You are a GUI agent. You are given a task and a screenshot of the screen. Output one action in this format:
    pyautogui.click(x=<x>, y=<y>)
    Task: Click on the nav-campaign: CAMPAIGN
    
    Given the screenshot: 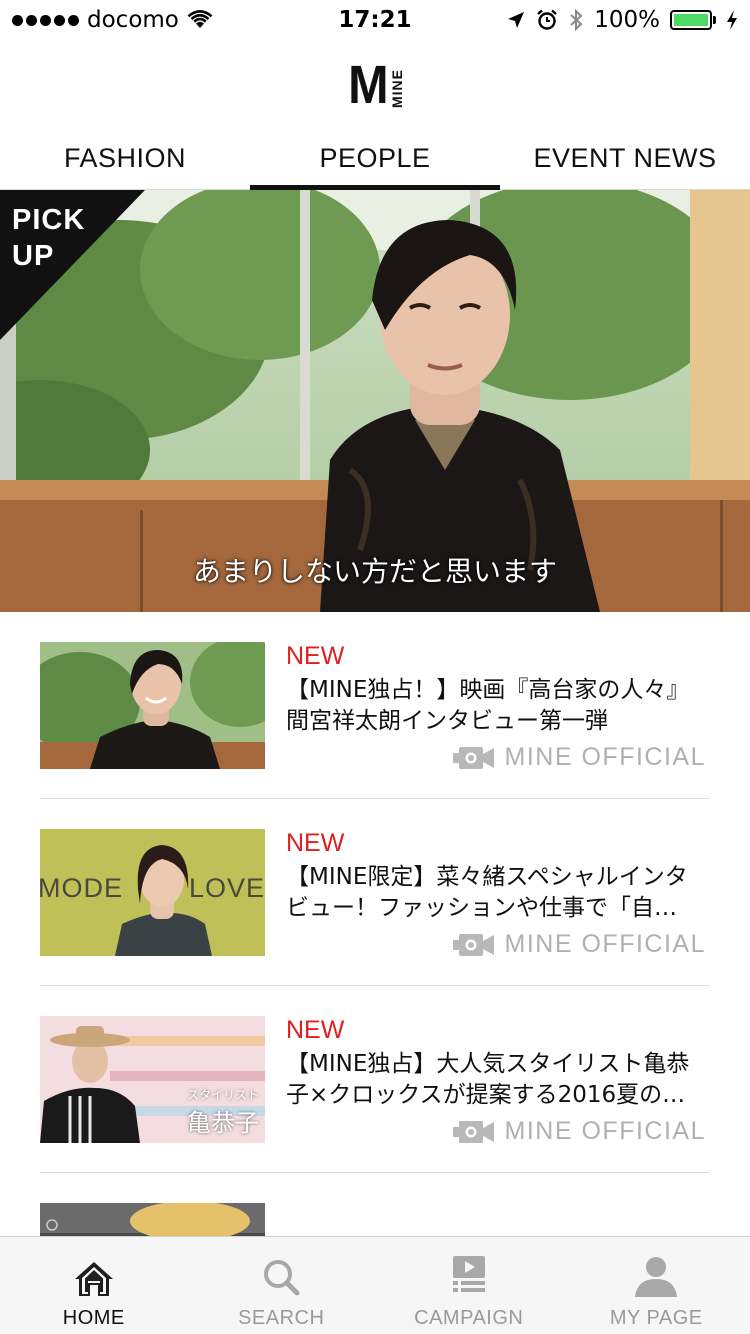 What is the action you would take?
    pyautogui.click(x=469, y=1285)
    